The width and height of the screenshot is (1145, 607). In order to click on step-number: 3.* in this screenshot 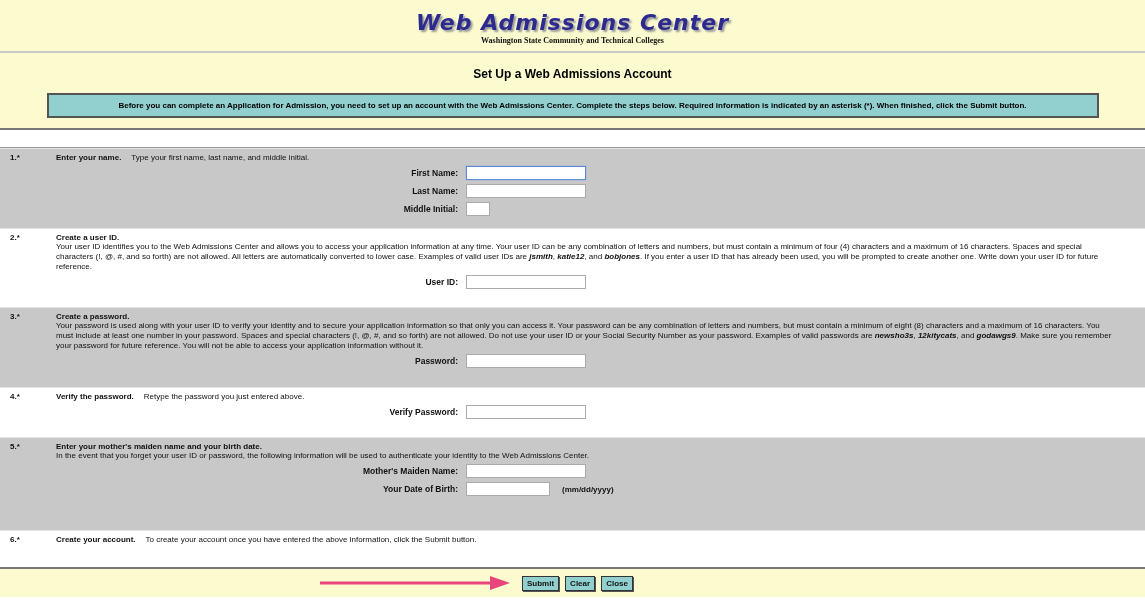, I will do `click(15, 317)`.